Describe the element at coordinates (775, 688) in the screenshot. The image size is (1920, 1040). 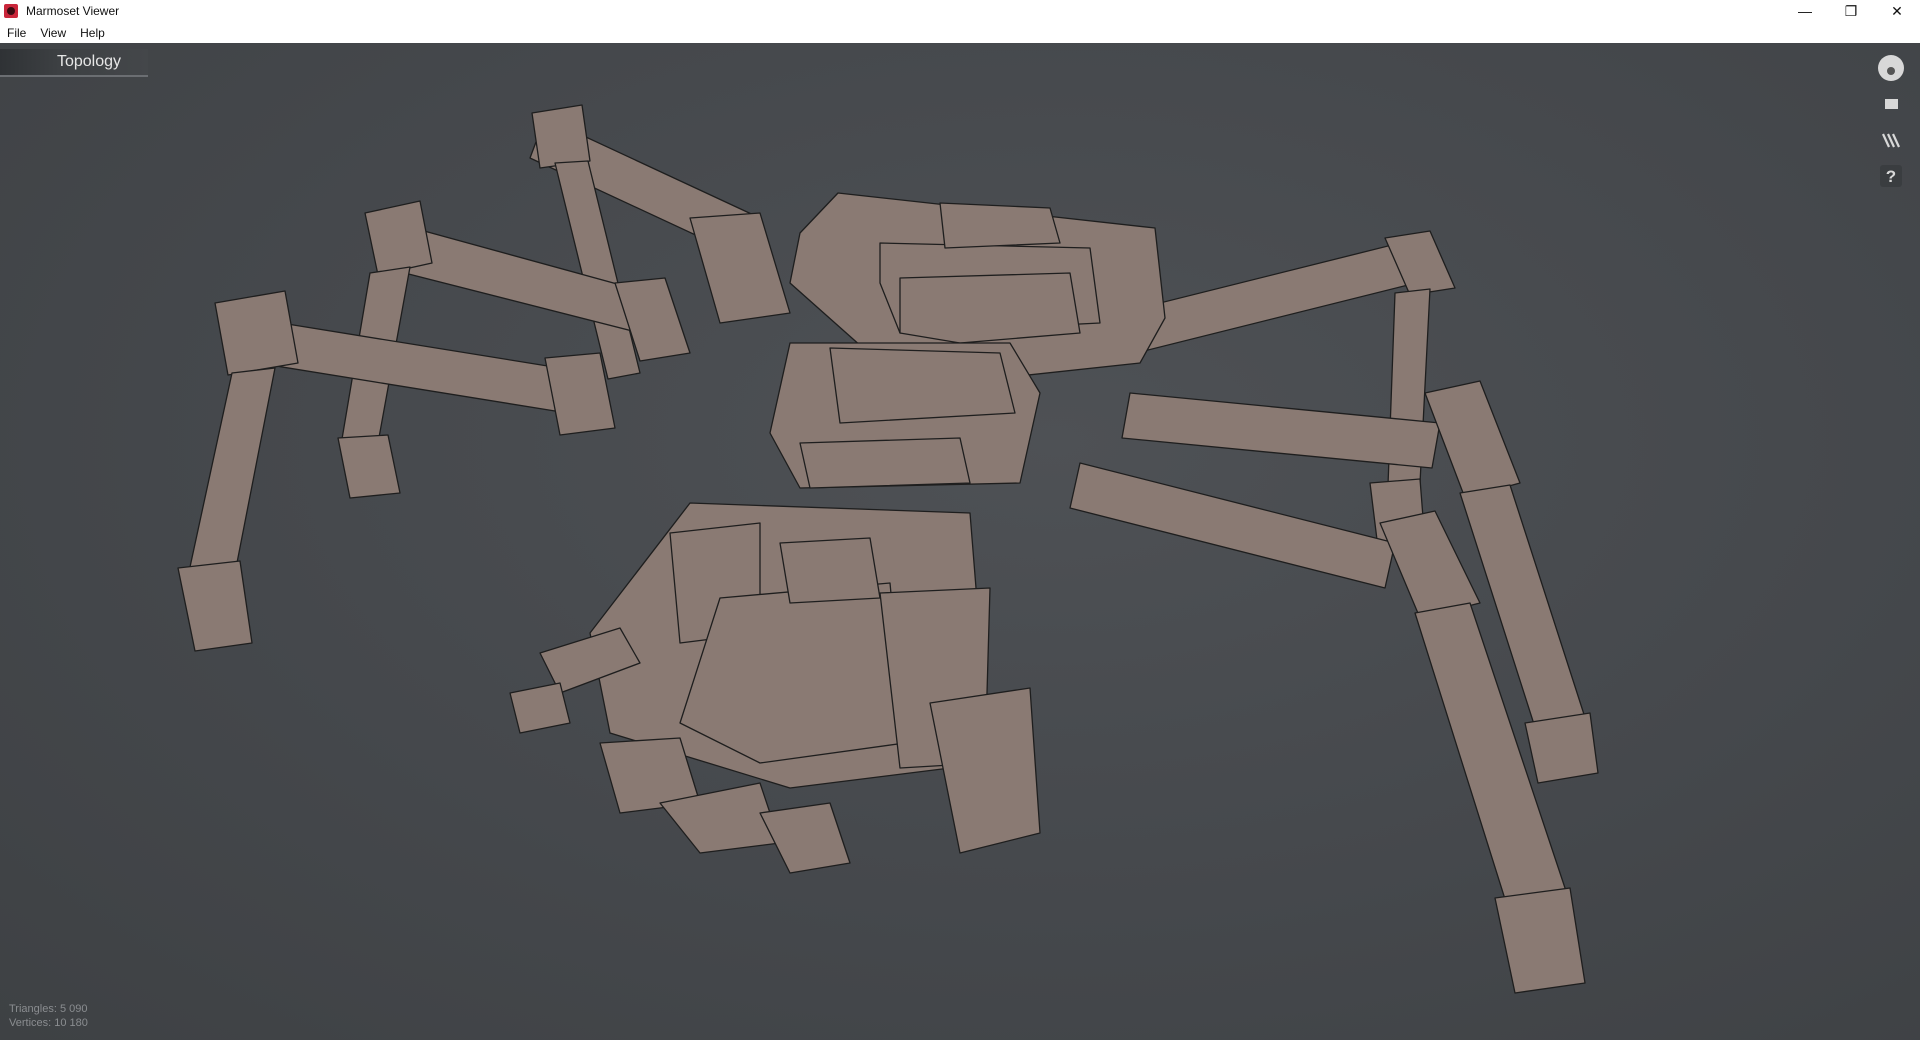
I see `head` at that location.